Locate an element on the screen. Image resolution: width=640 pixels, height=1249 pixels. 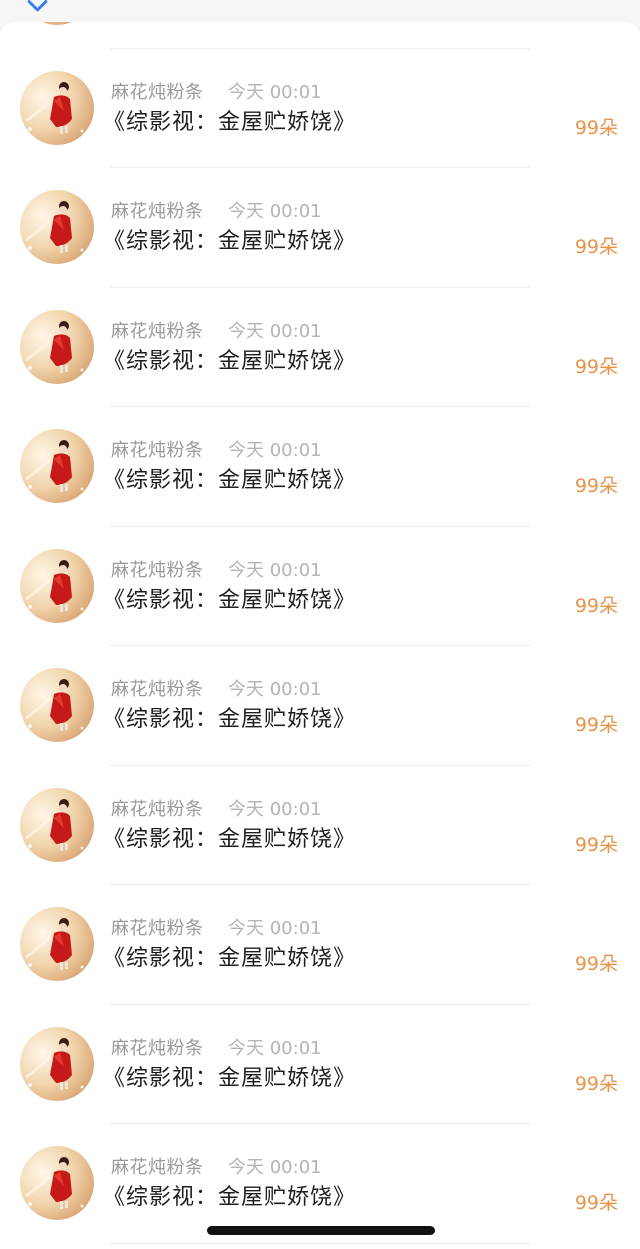
list-item: 麻花炖粉条 今天 00:01 《综影视：金屋贮娇饶》 66朵 is located at coordinates (320, 35).